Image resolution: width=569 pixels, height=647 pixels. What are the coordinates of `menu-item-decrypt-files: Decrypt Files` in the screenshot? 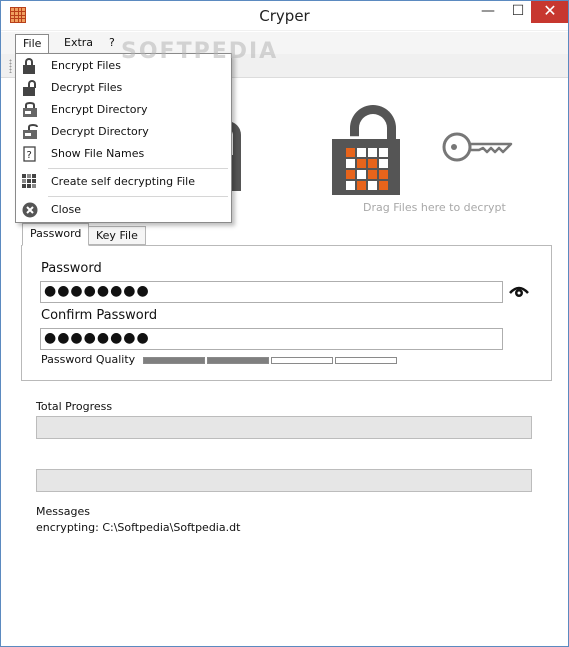 It's located at (123, 88).